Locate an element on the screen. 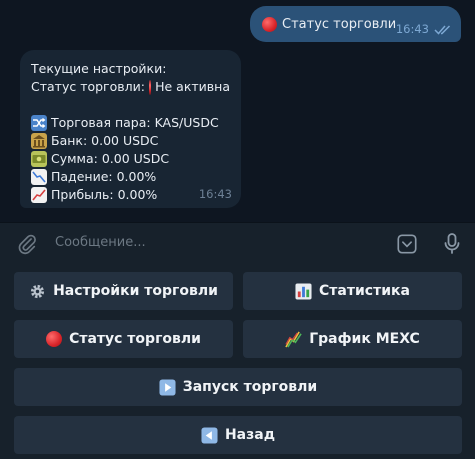  trade-settings-button: Настройки торговли is located at coordinates (123, 291).